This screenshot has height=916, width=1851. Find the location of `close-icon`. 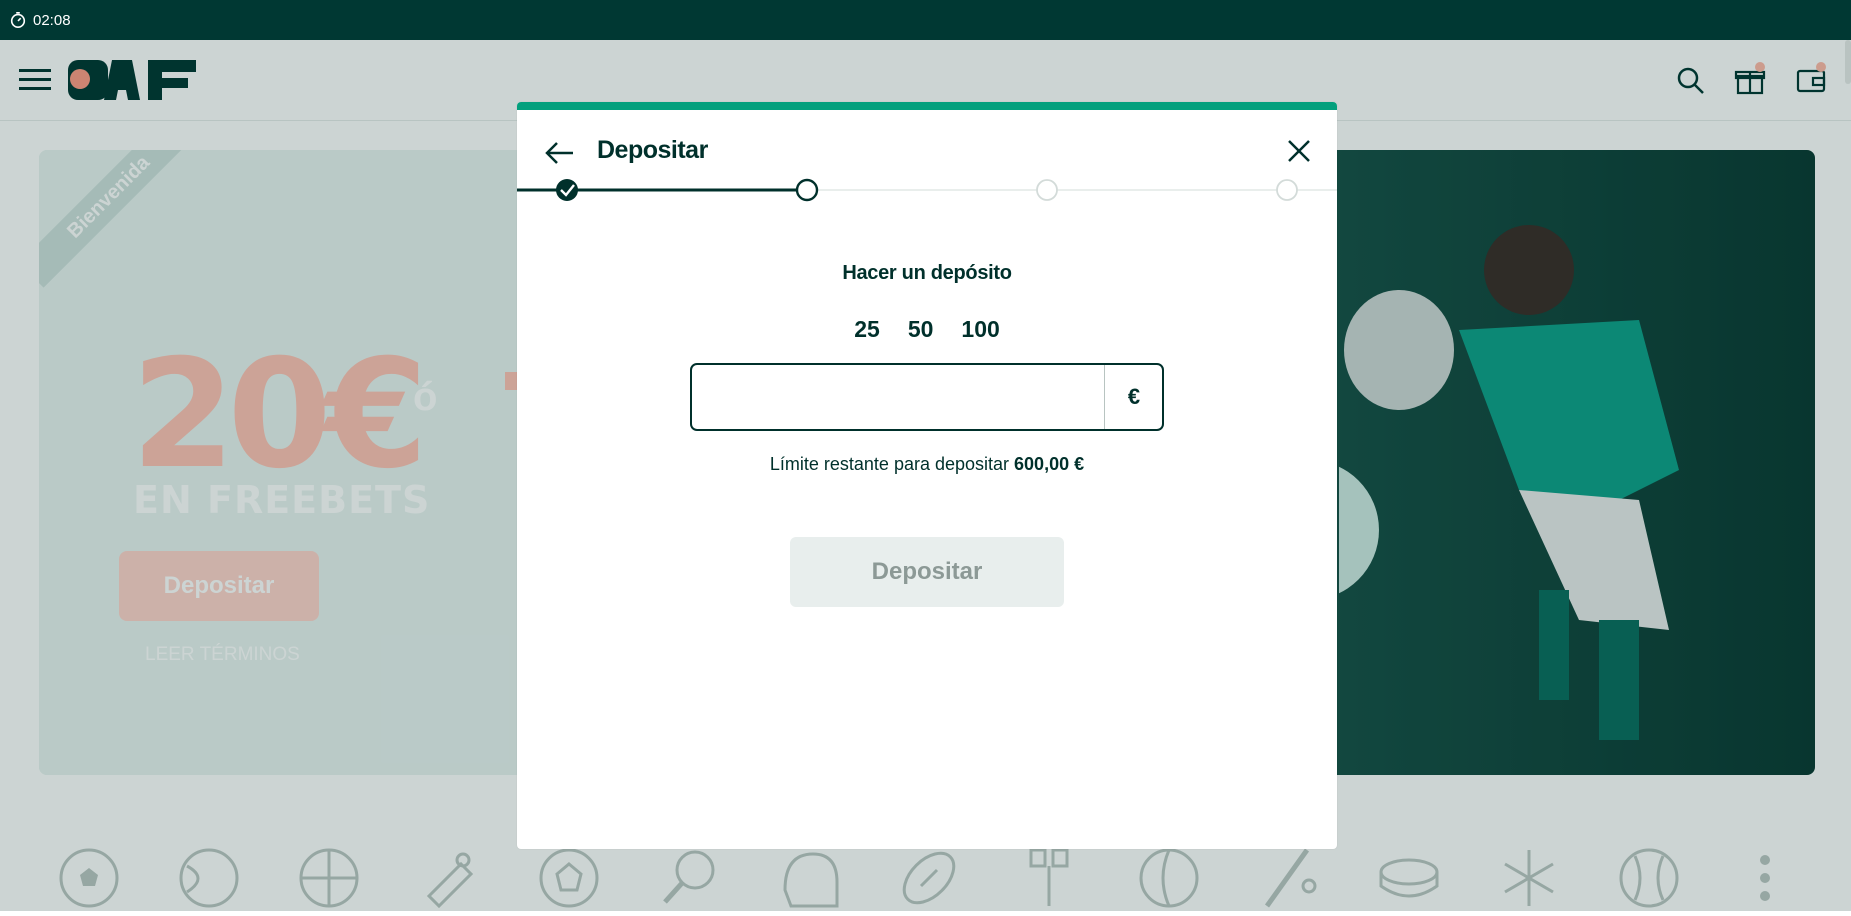

close-icon is located at coordinates (1299, 151).